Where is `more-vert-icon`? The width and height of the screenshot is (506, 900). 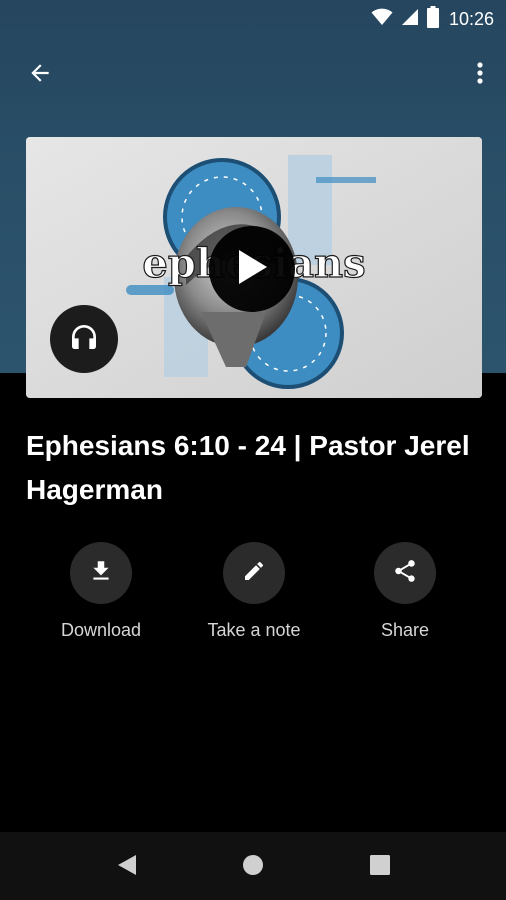
more-vert-icon is located at coordinates (480, 75).